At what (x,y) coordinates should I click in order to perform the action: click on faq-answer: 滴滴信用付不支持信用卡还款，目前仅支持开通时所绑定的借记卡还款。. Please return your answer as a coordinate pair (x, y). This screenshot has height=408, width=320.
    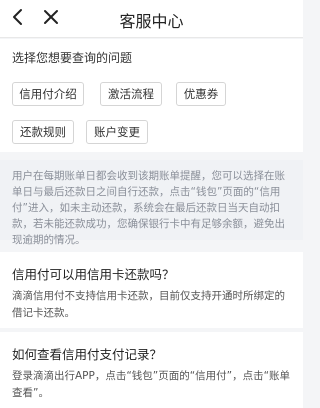
    Looking at the image, I should click on (148, 304).